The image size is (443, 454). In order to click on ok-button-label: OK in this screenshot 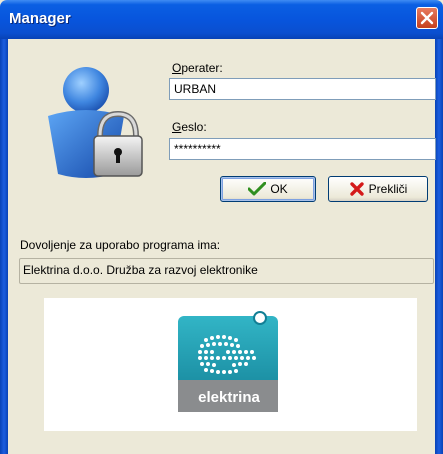, I will do `click(279, 189)`.